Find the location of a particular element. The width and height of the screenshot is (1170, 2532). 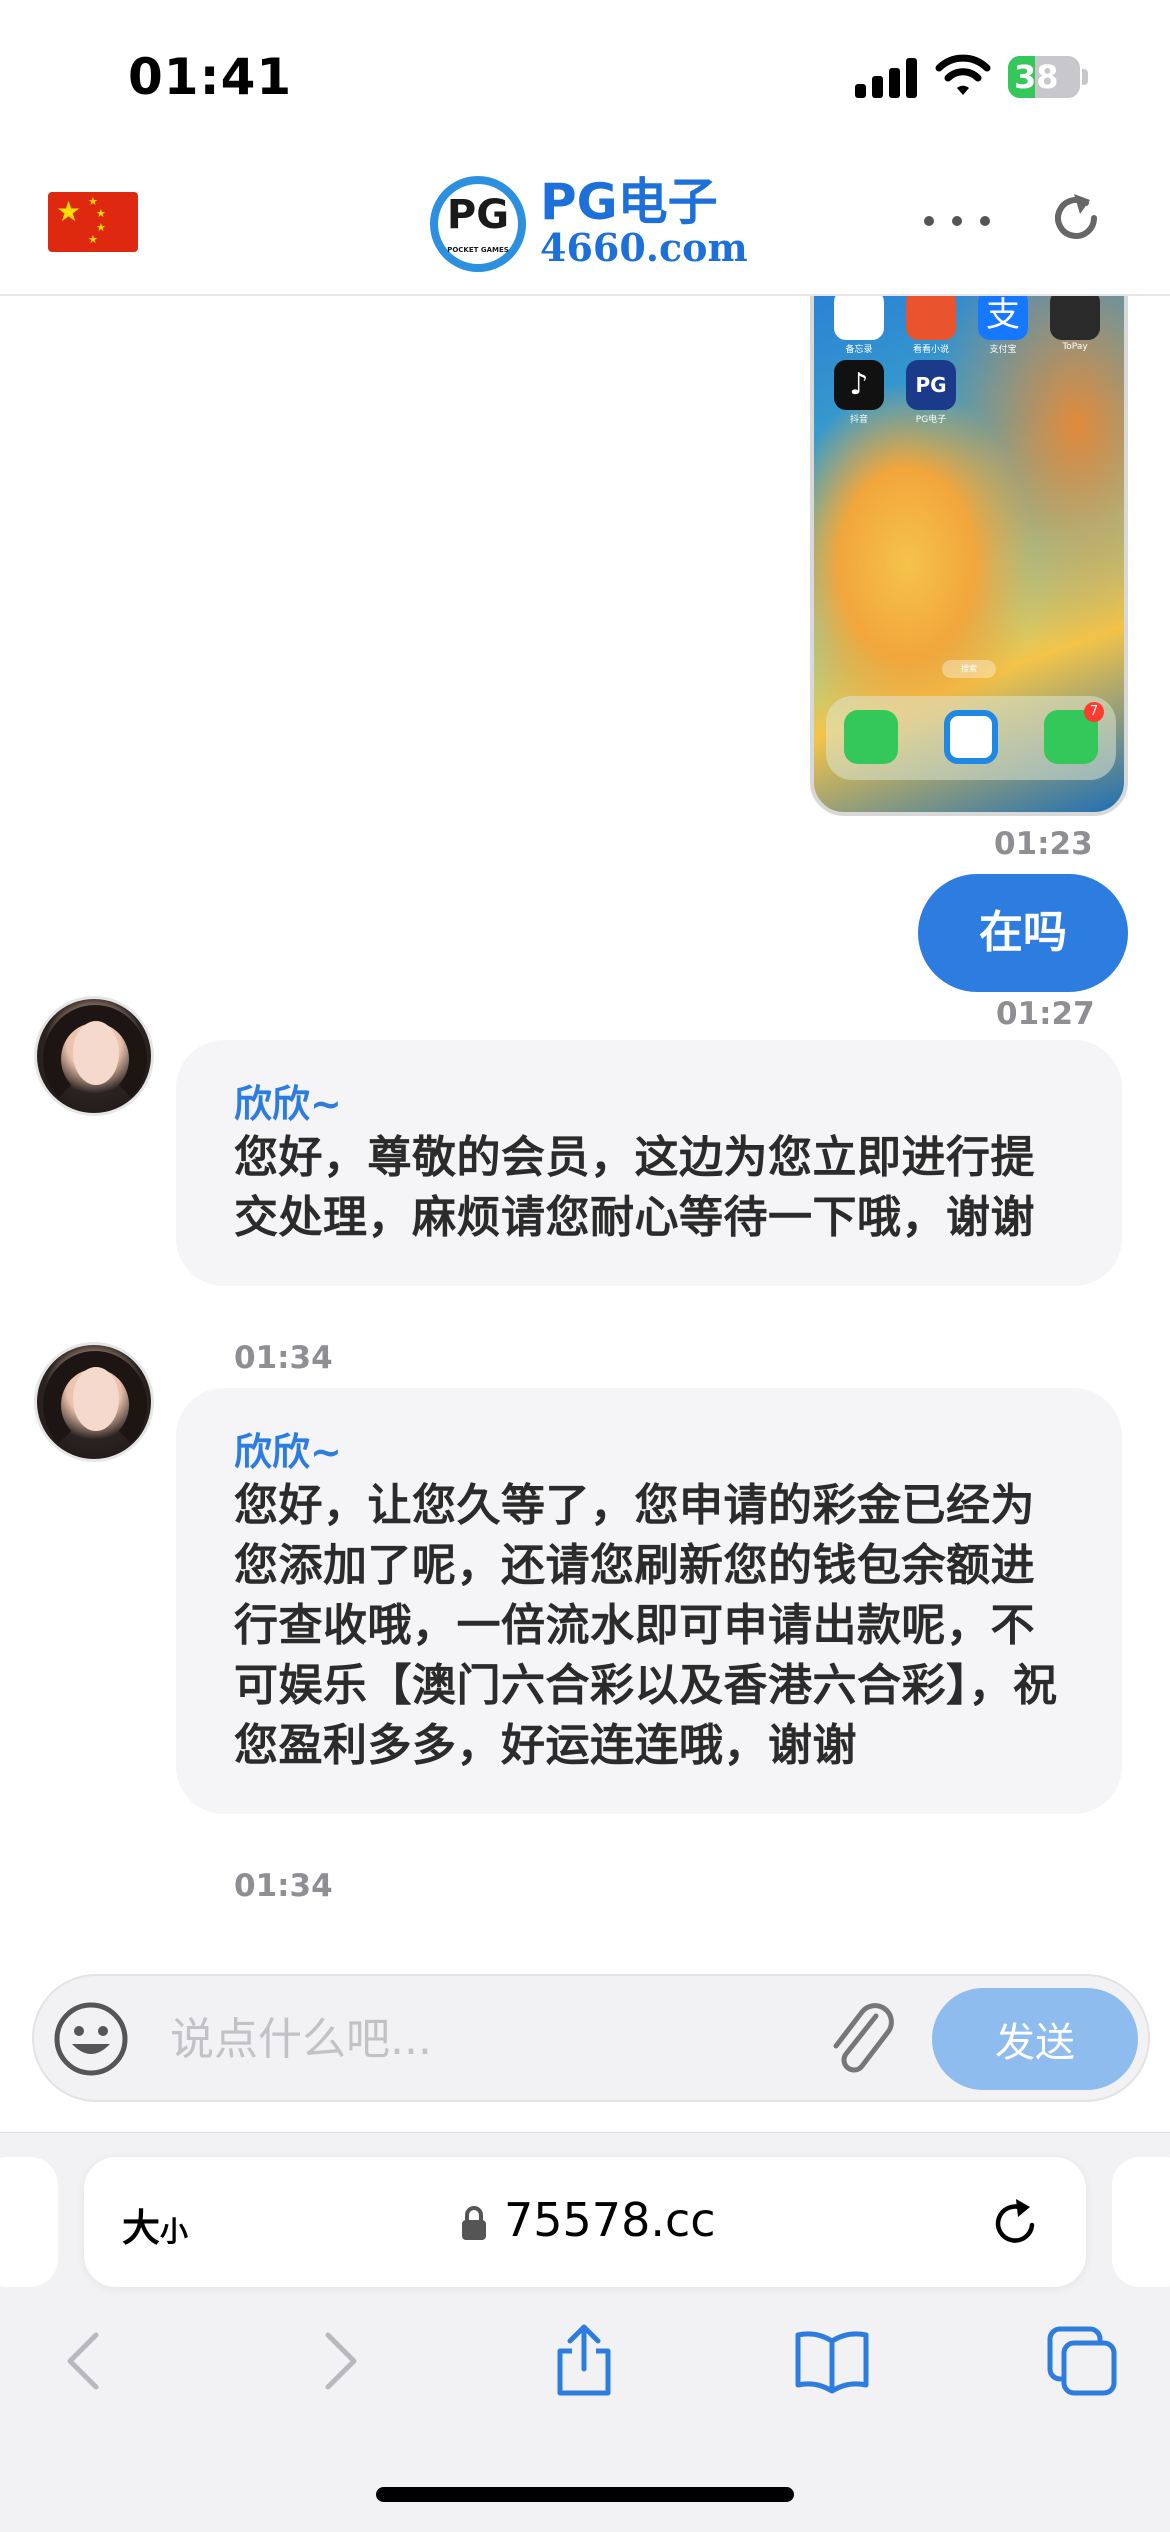

china-flag-icon: ★ ★ ★ ★ ★ is located at coordinates (93, 222).